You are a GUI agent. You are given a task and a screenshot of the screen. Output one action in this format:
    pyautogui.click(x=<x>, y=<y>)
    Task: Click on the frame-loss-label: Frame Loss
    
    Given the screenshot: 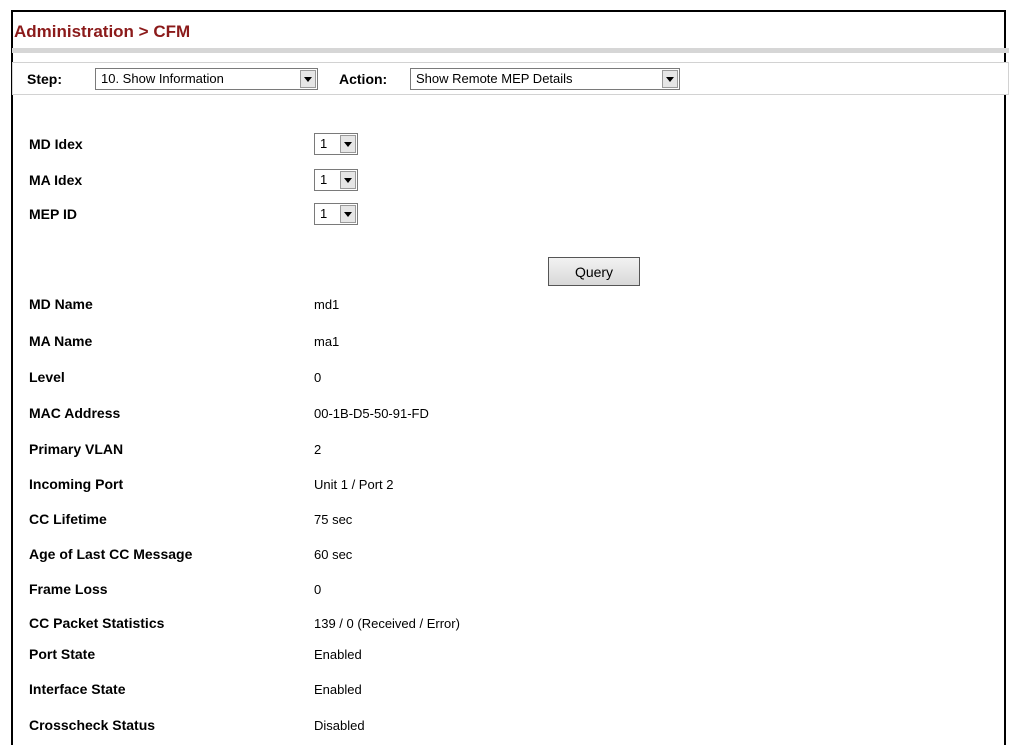 What is the action you would take?
    pyautogui.click(x=68, y=589)
    